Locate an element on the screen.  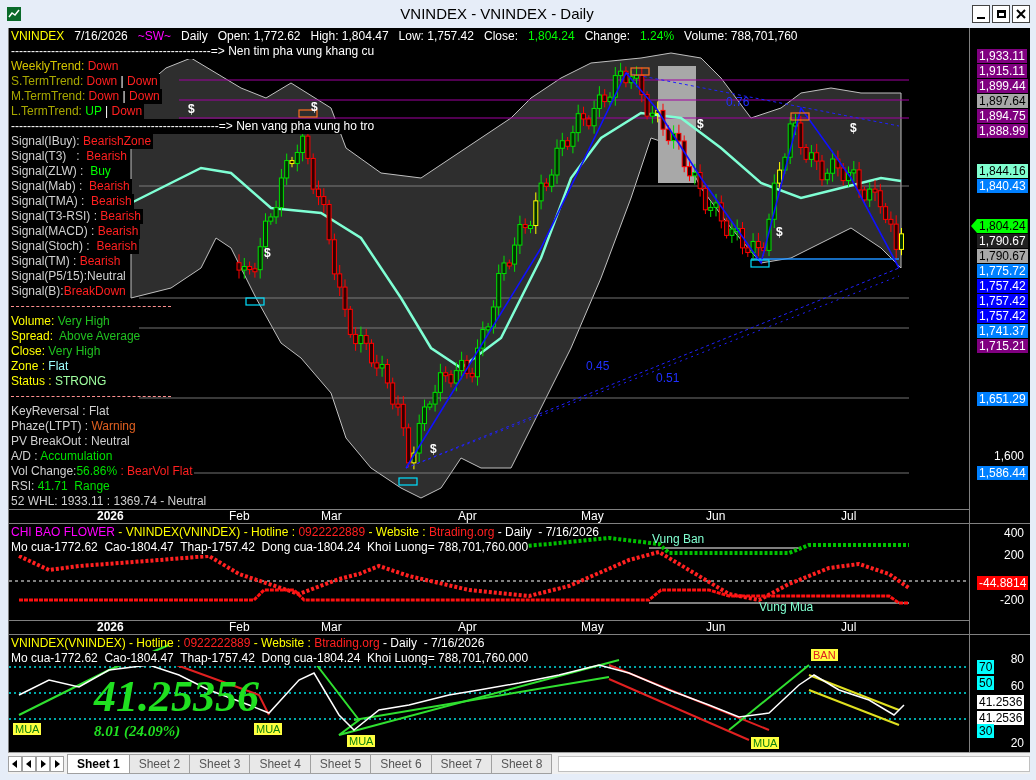
price-tag: 1,840.43 is located at coordinates (1002, 186).